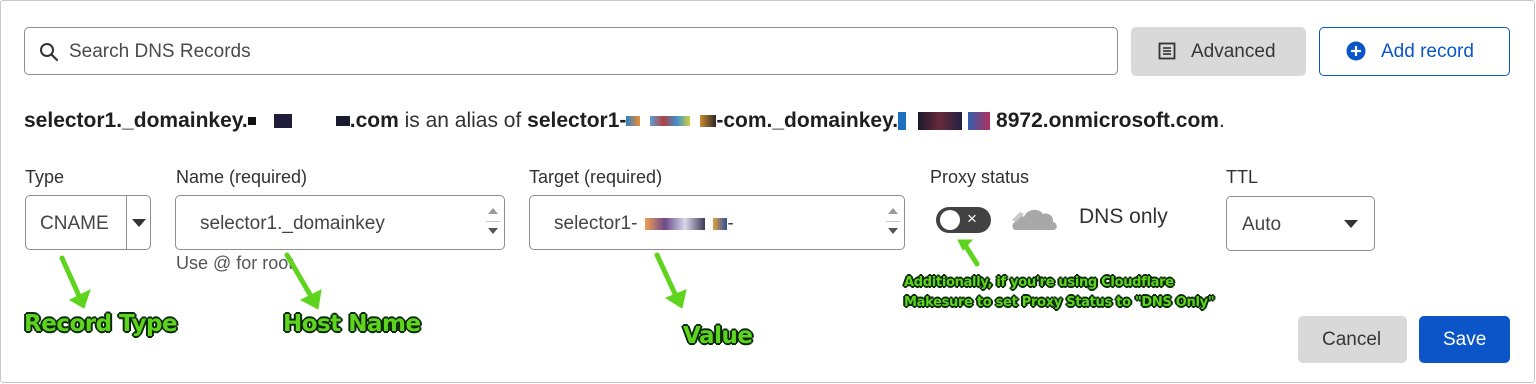 The height and width of the screenshot is (384, 1536). Describe the element at coordinates (596, 177) in the screenshot. I see `target-label: Target (required)` at that location.